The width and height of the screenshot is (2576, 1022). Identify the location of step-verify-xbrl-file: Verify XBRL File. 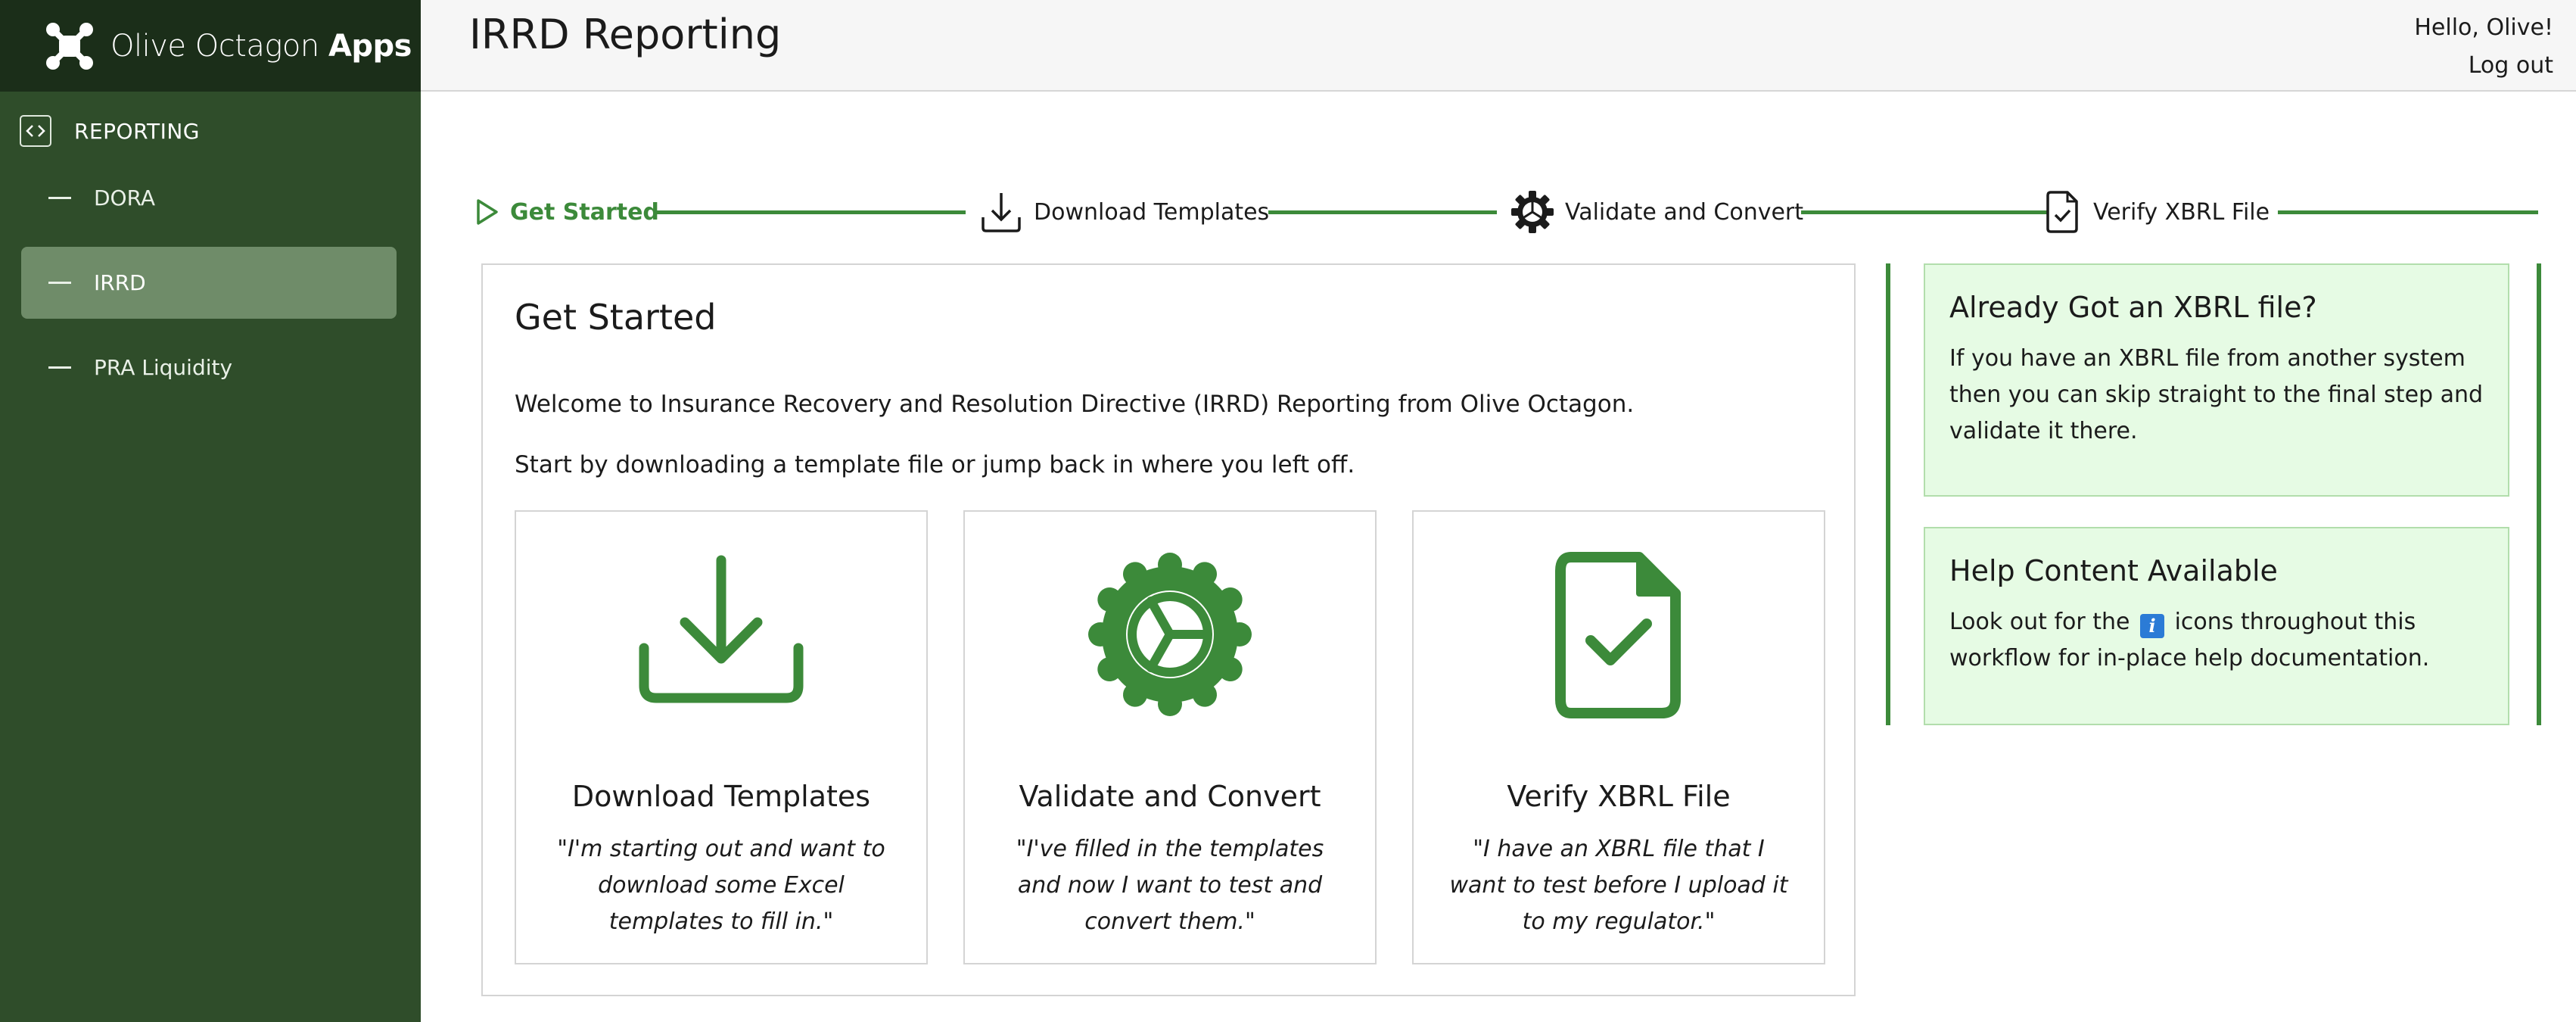
(2156, 212).